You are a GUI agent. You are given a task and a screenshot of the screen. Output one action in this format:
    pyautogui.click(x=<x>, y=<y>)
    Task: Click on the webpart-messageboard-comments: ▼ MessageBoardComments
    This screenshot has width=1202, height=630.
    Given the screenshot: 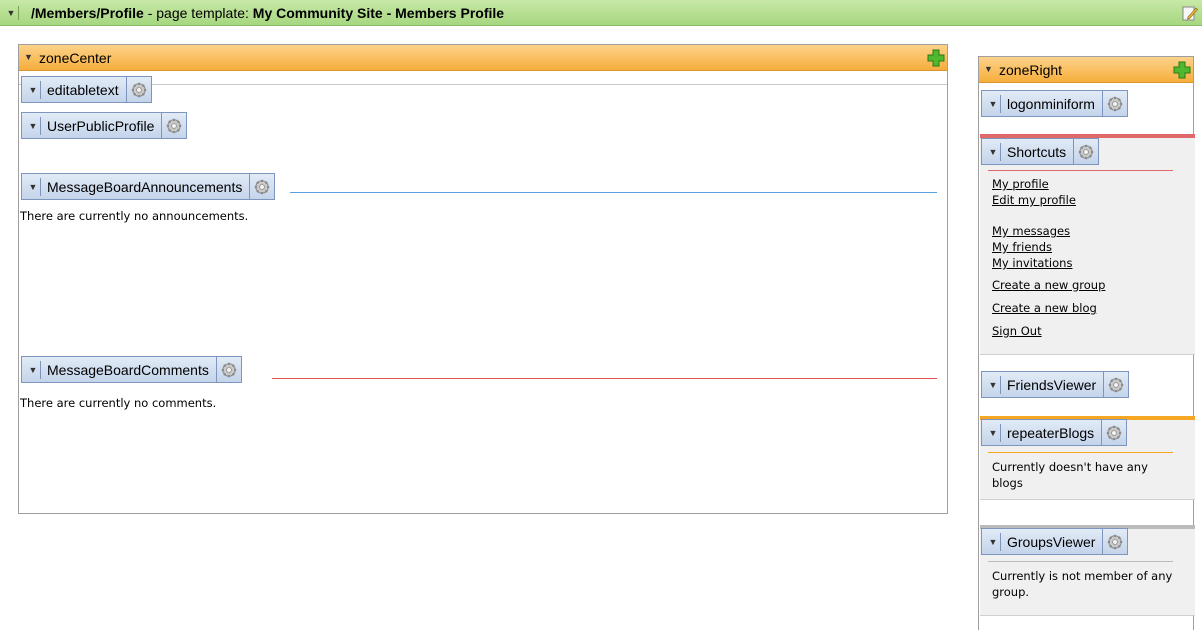 What is the action you would take?
    pyautogui.click(x=131, y=369)
    